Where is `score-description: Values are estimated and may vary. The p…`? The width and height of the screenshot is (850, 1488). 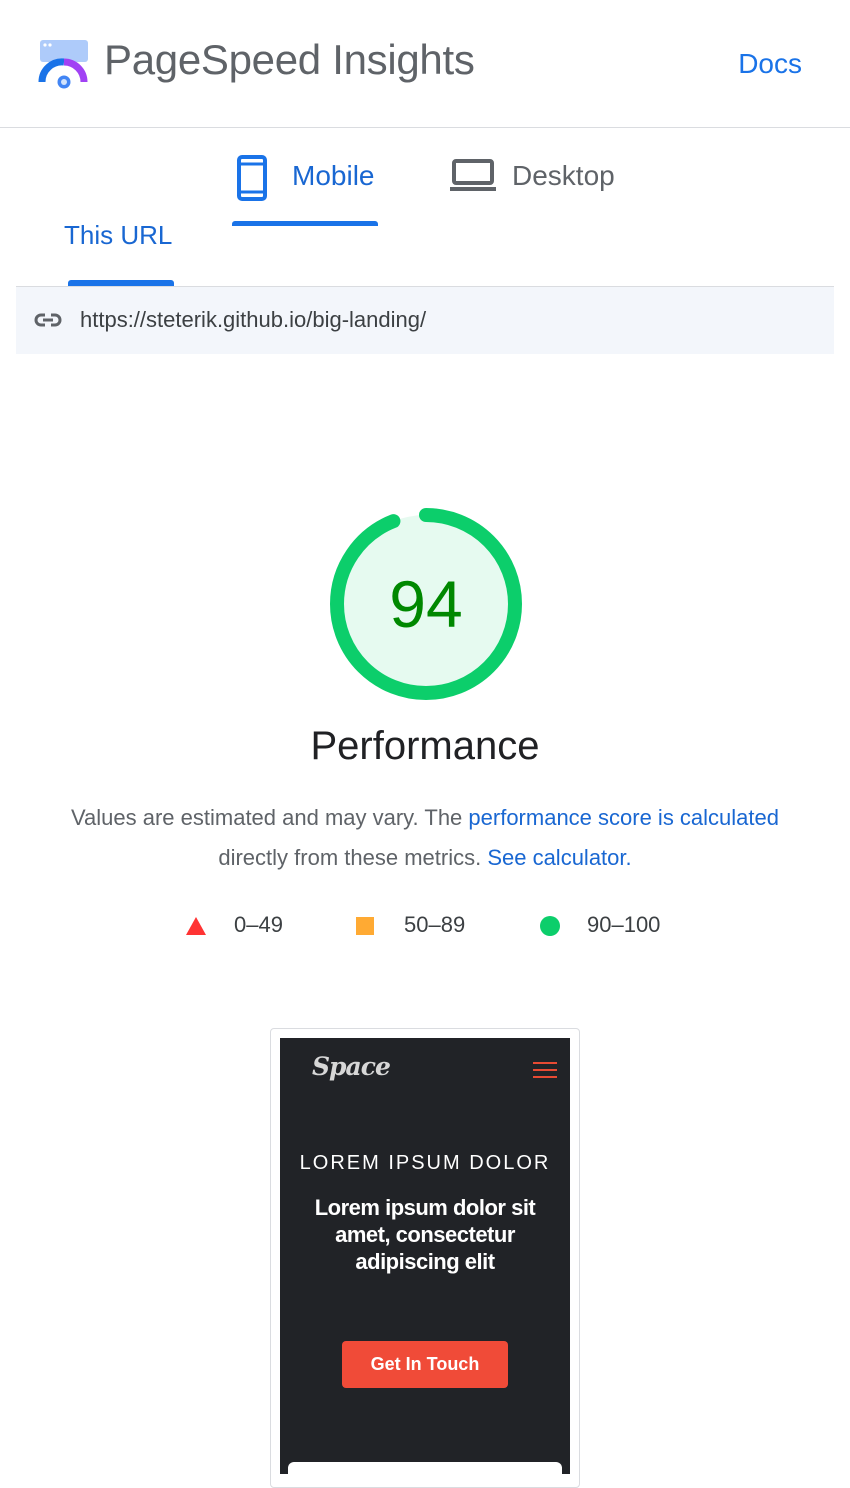 score-description: Values are estimated and may vary. The p… is located at coordinates (425, 838).